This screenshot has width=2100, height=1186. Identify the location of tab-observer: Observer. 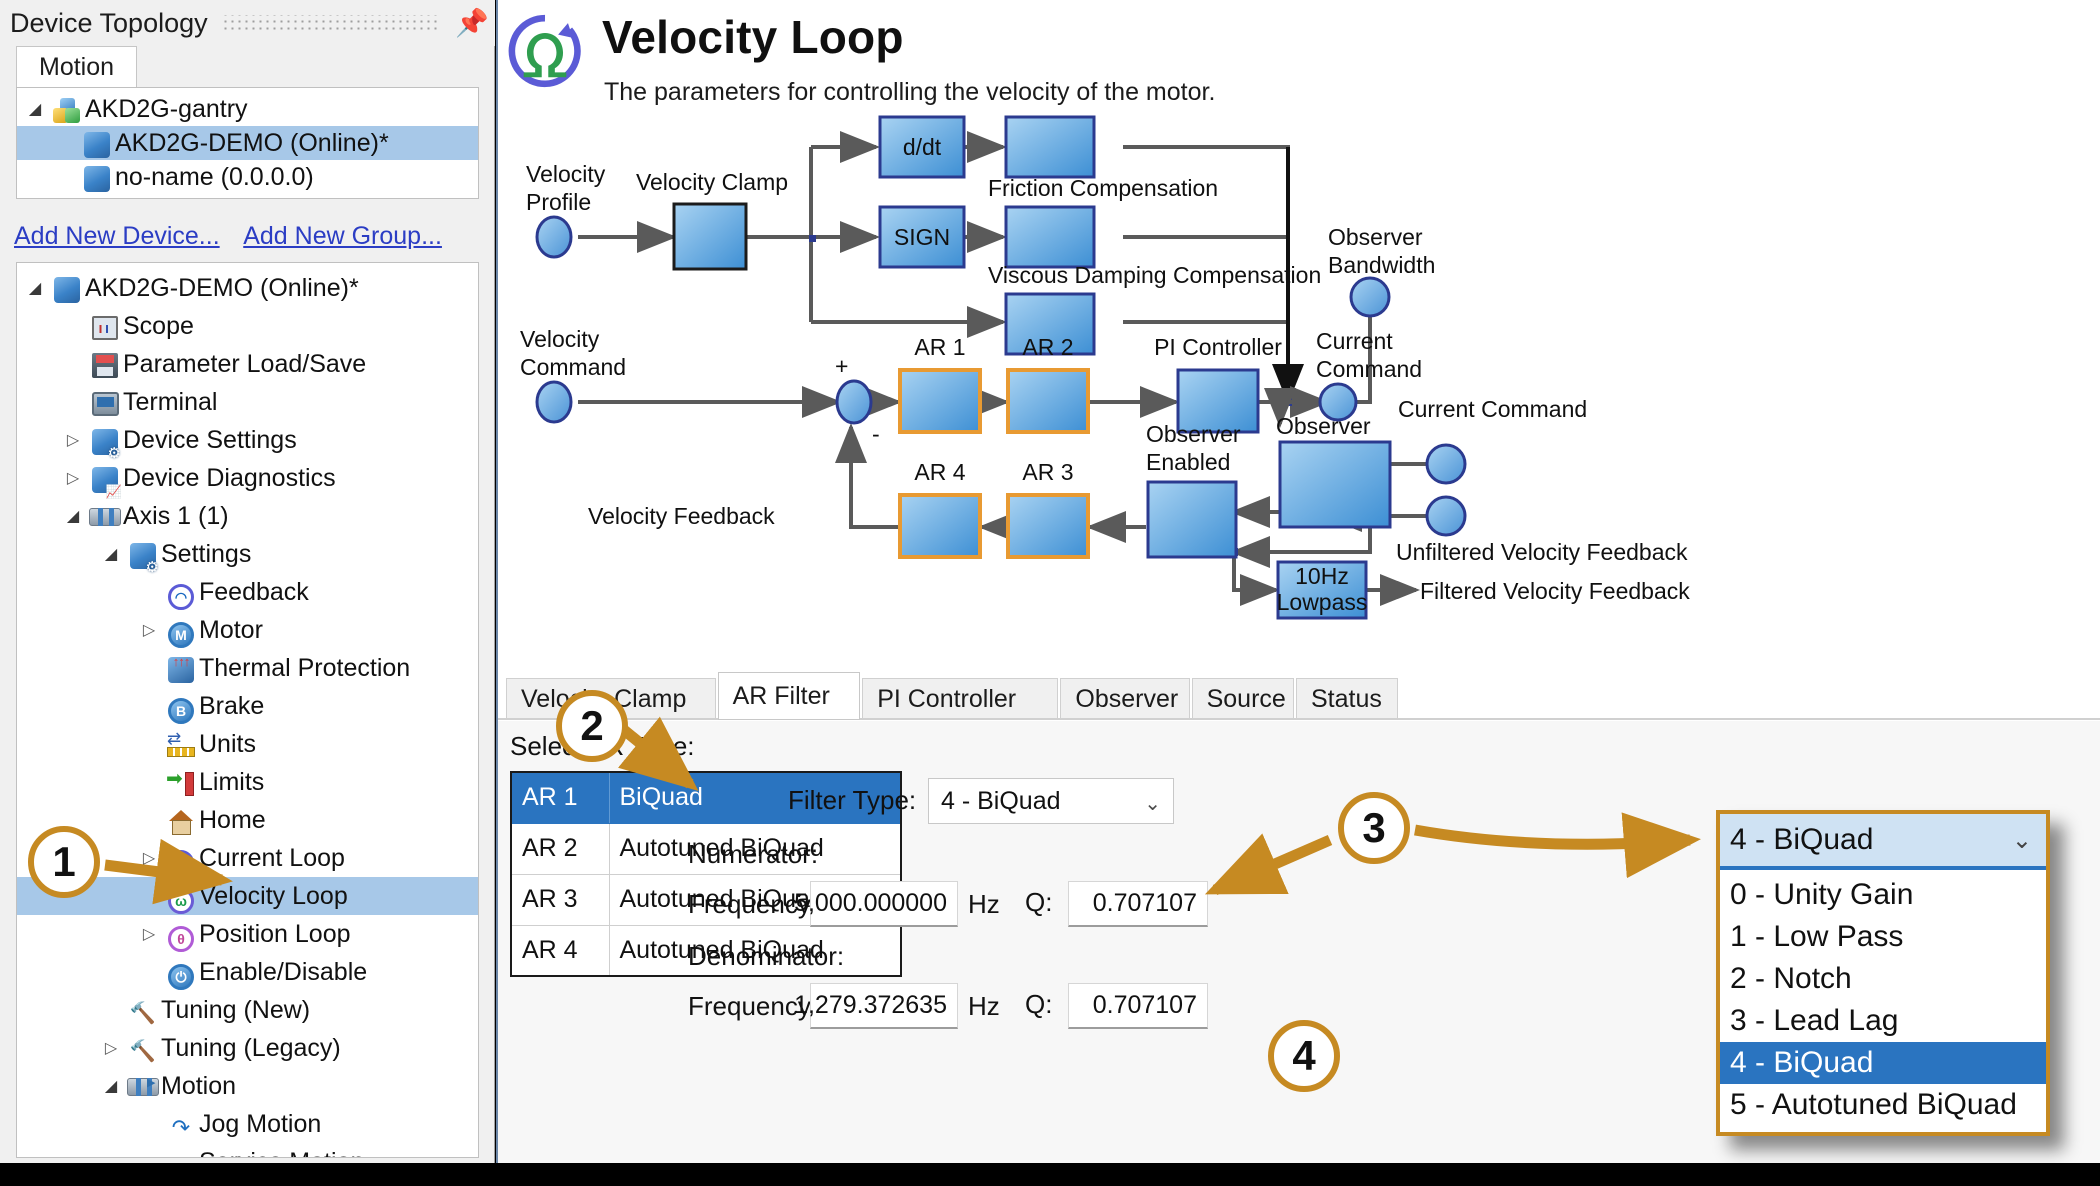
(1125, 699).